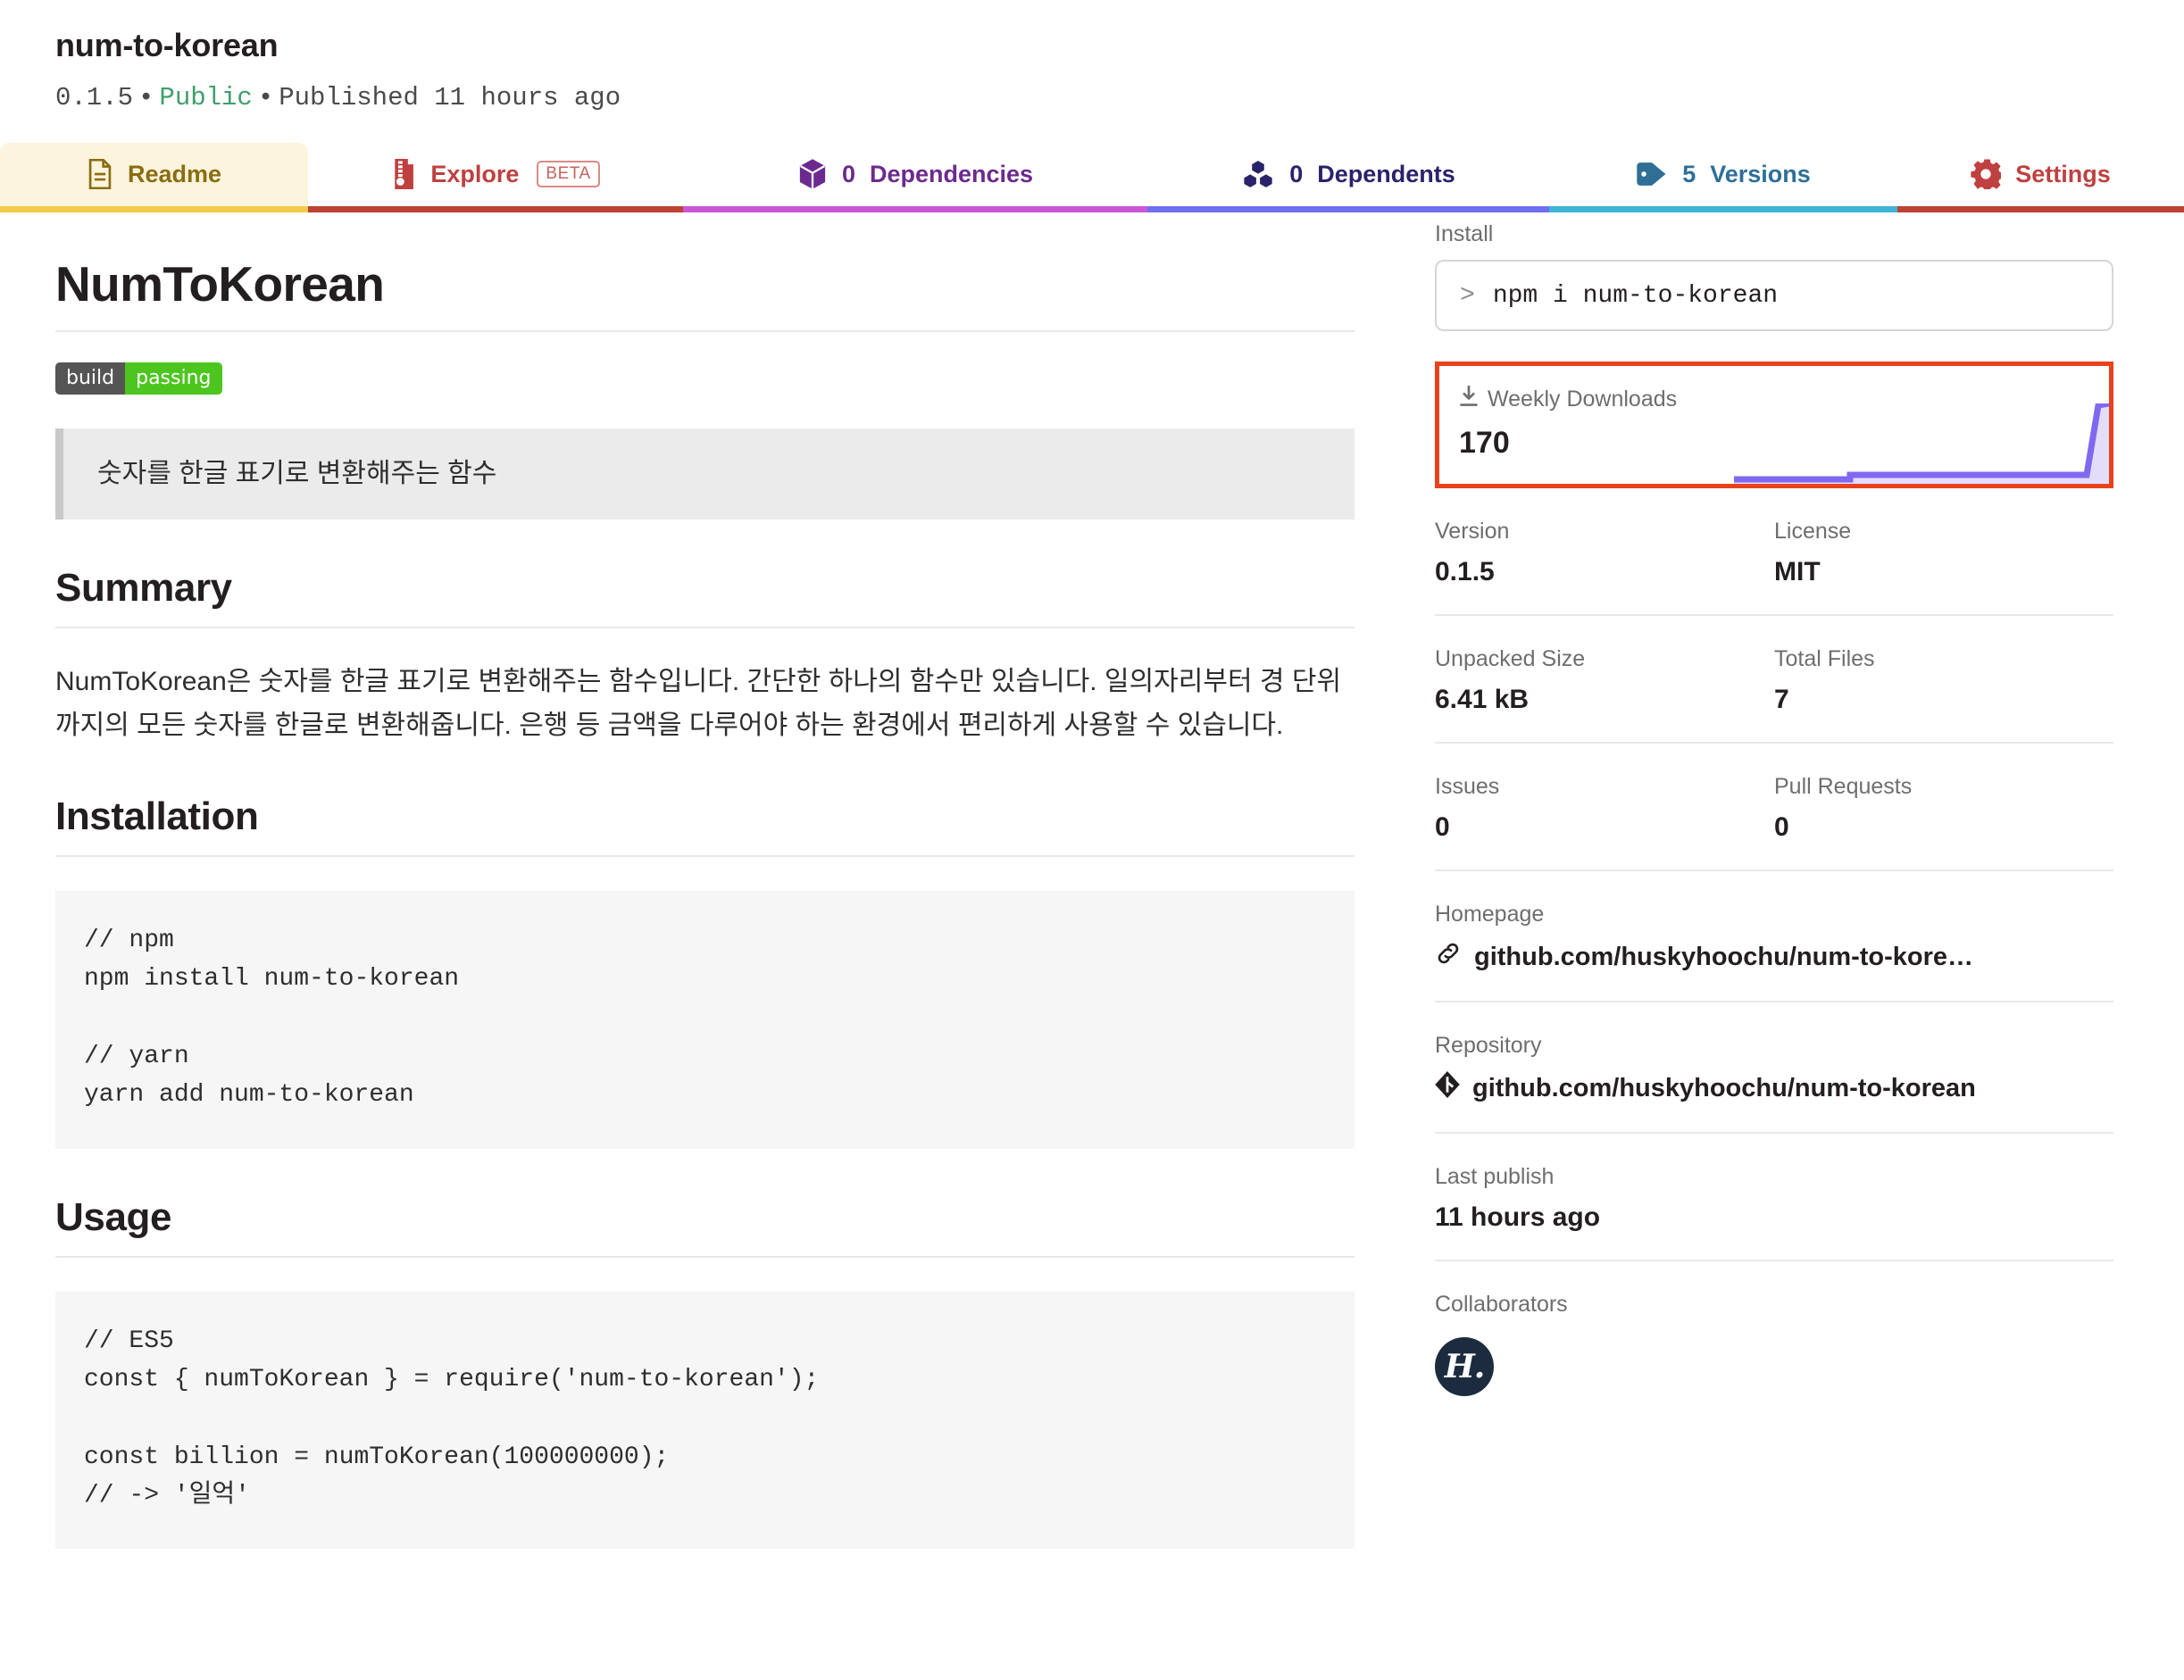 The width and height of the screenshot is (2184, 1680). What do you see at coordinates (173, 379) in the screenshot?
I see `build-badge-status: passing` at bounding box center [173, 379].